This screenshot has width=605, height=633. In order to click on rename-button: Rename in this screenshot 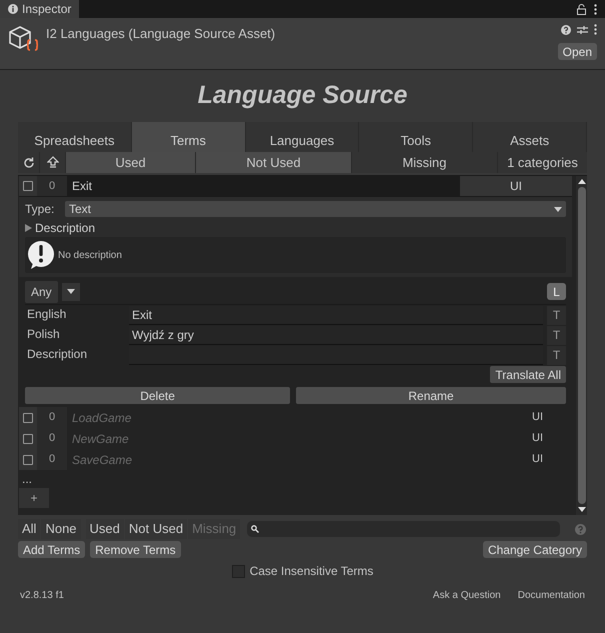, I will do `click(431, 395)`.